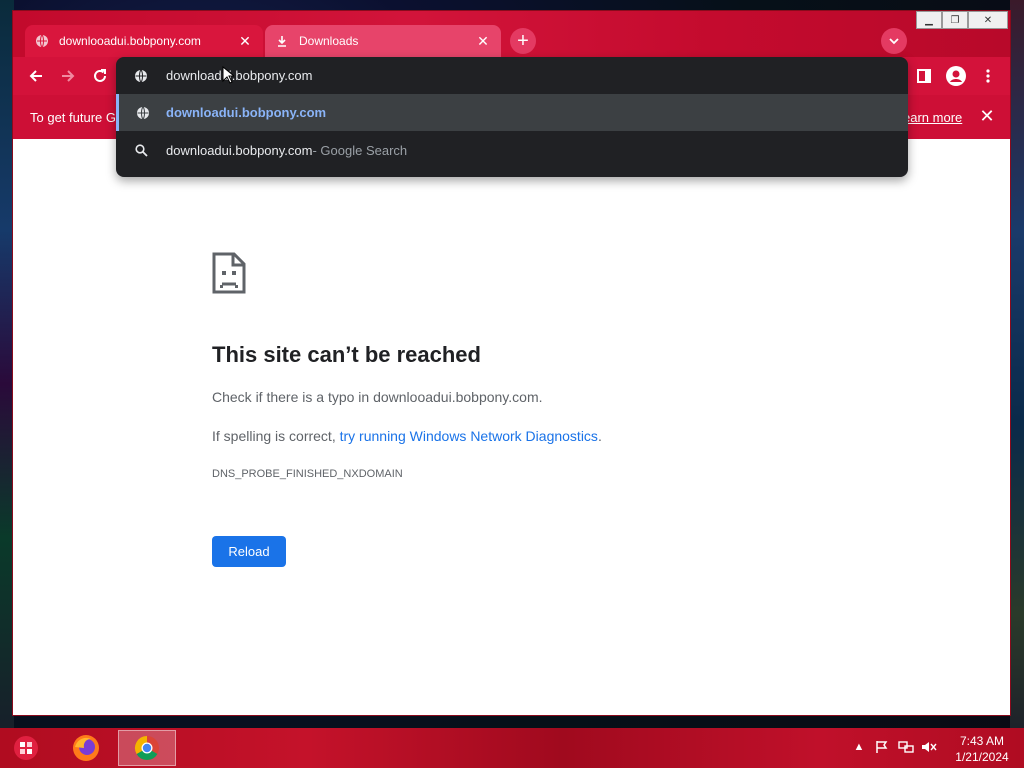  I want to click on arrow-left-icon, so click(35, 76).